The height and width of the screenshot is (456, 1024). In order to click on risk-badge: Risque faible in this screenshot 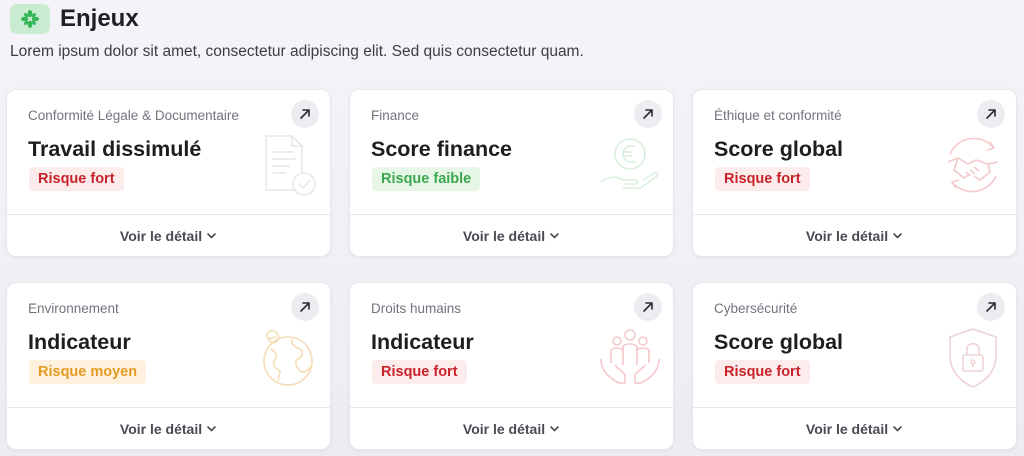, I will do `click(426, 179)`.